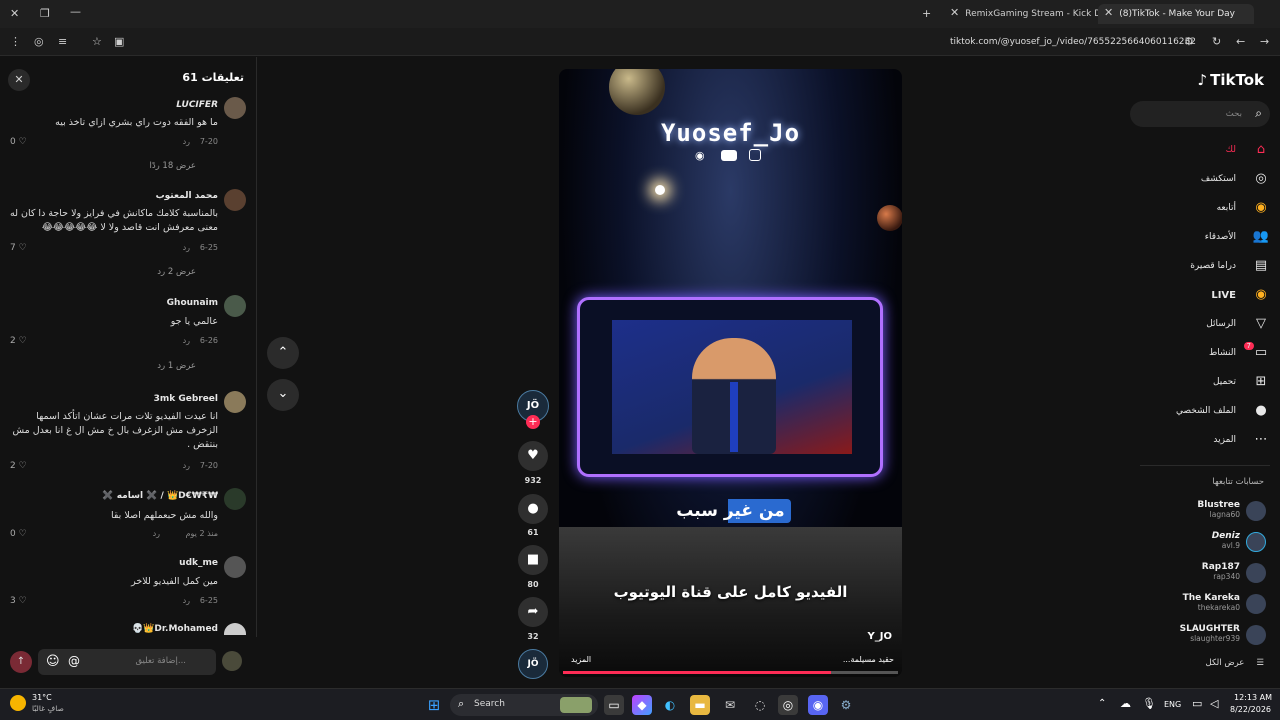  Describe the element at coordinates (880, 636) in the screenshot. I see `video-author: Y_JO` at that location.